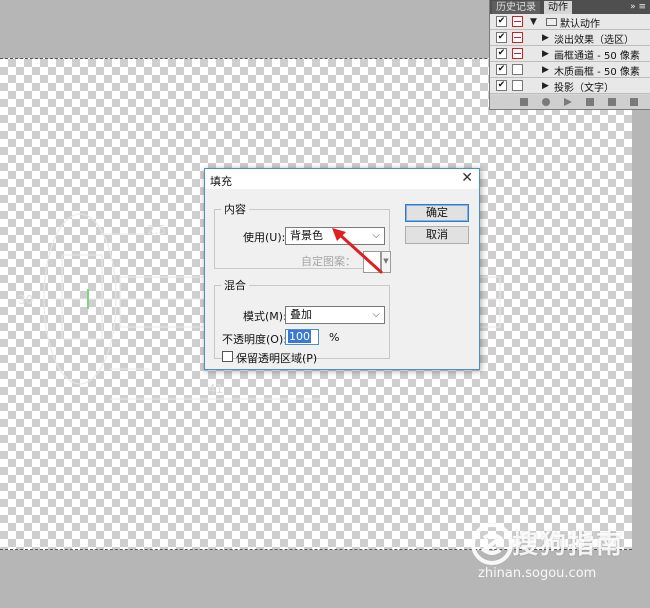  Describe the element at coordinates (221, 181) in the screenshot. I see `dialog-title: 填充` at that location.